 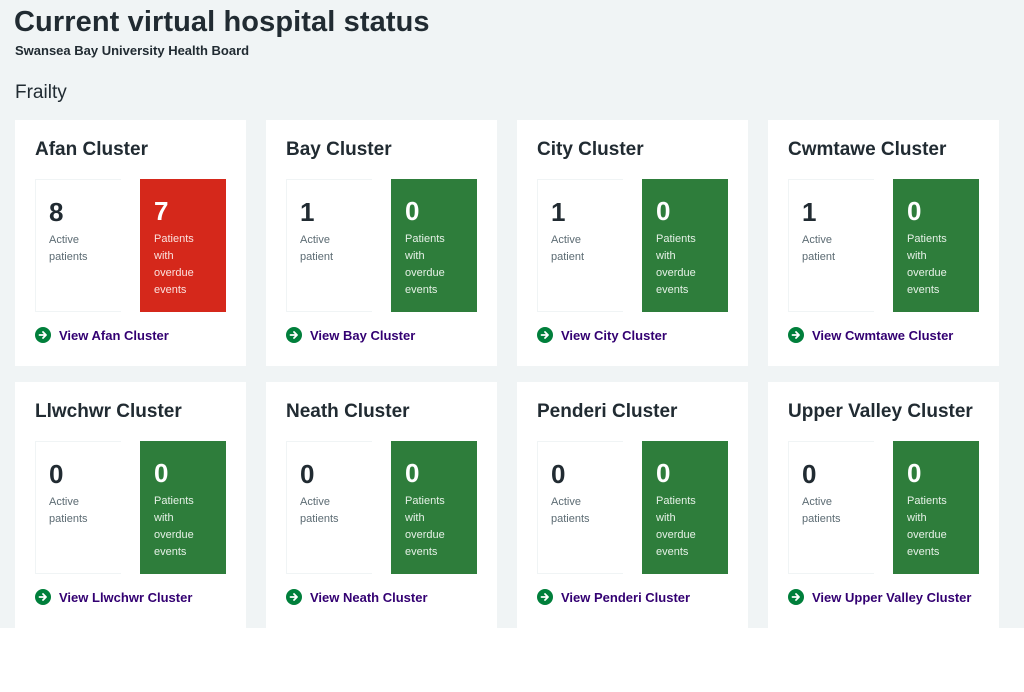 I want to click on view-cluster-link-label: View Llwchwr Cluster, so click(x=126, y=597).